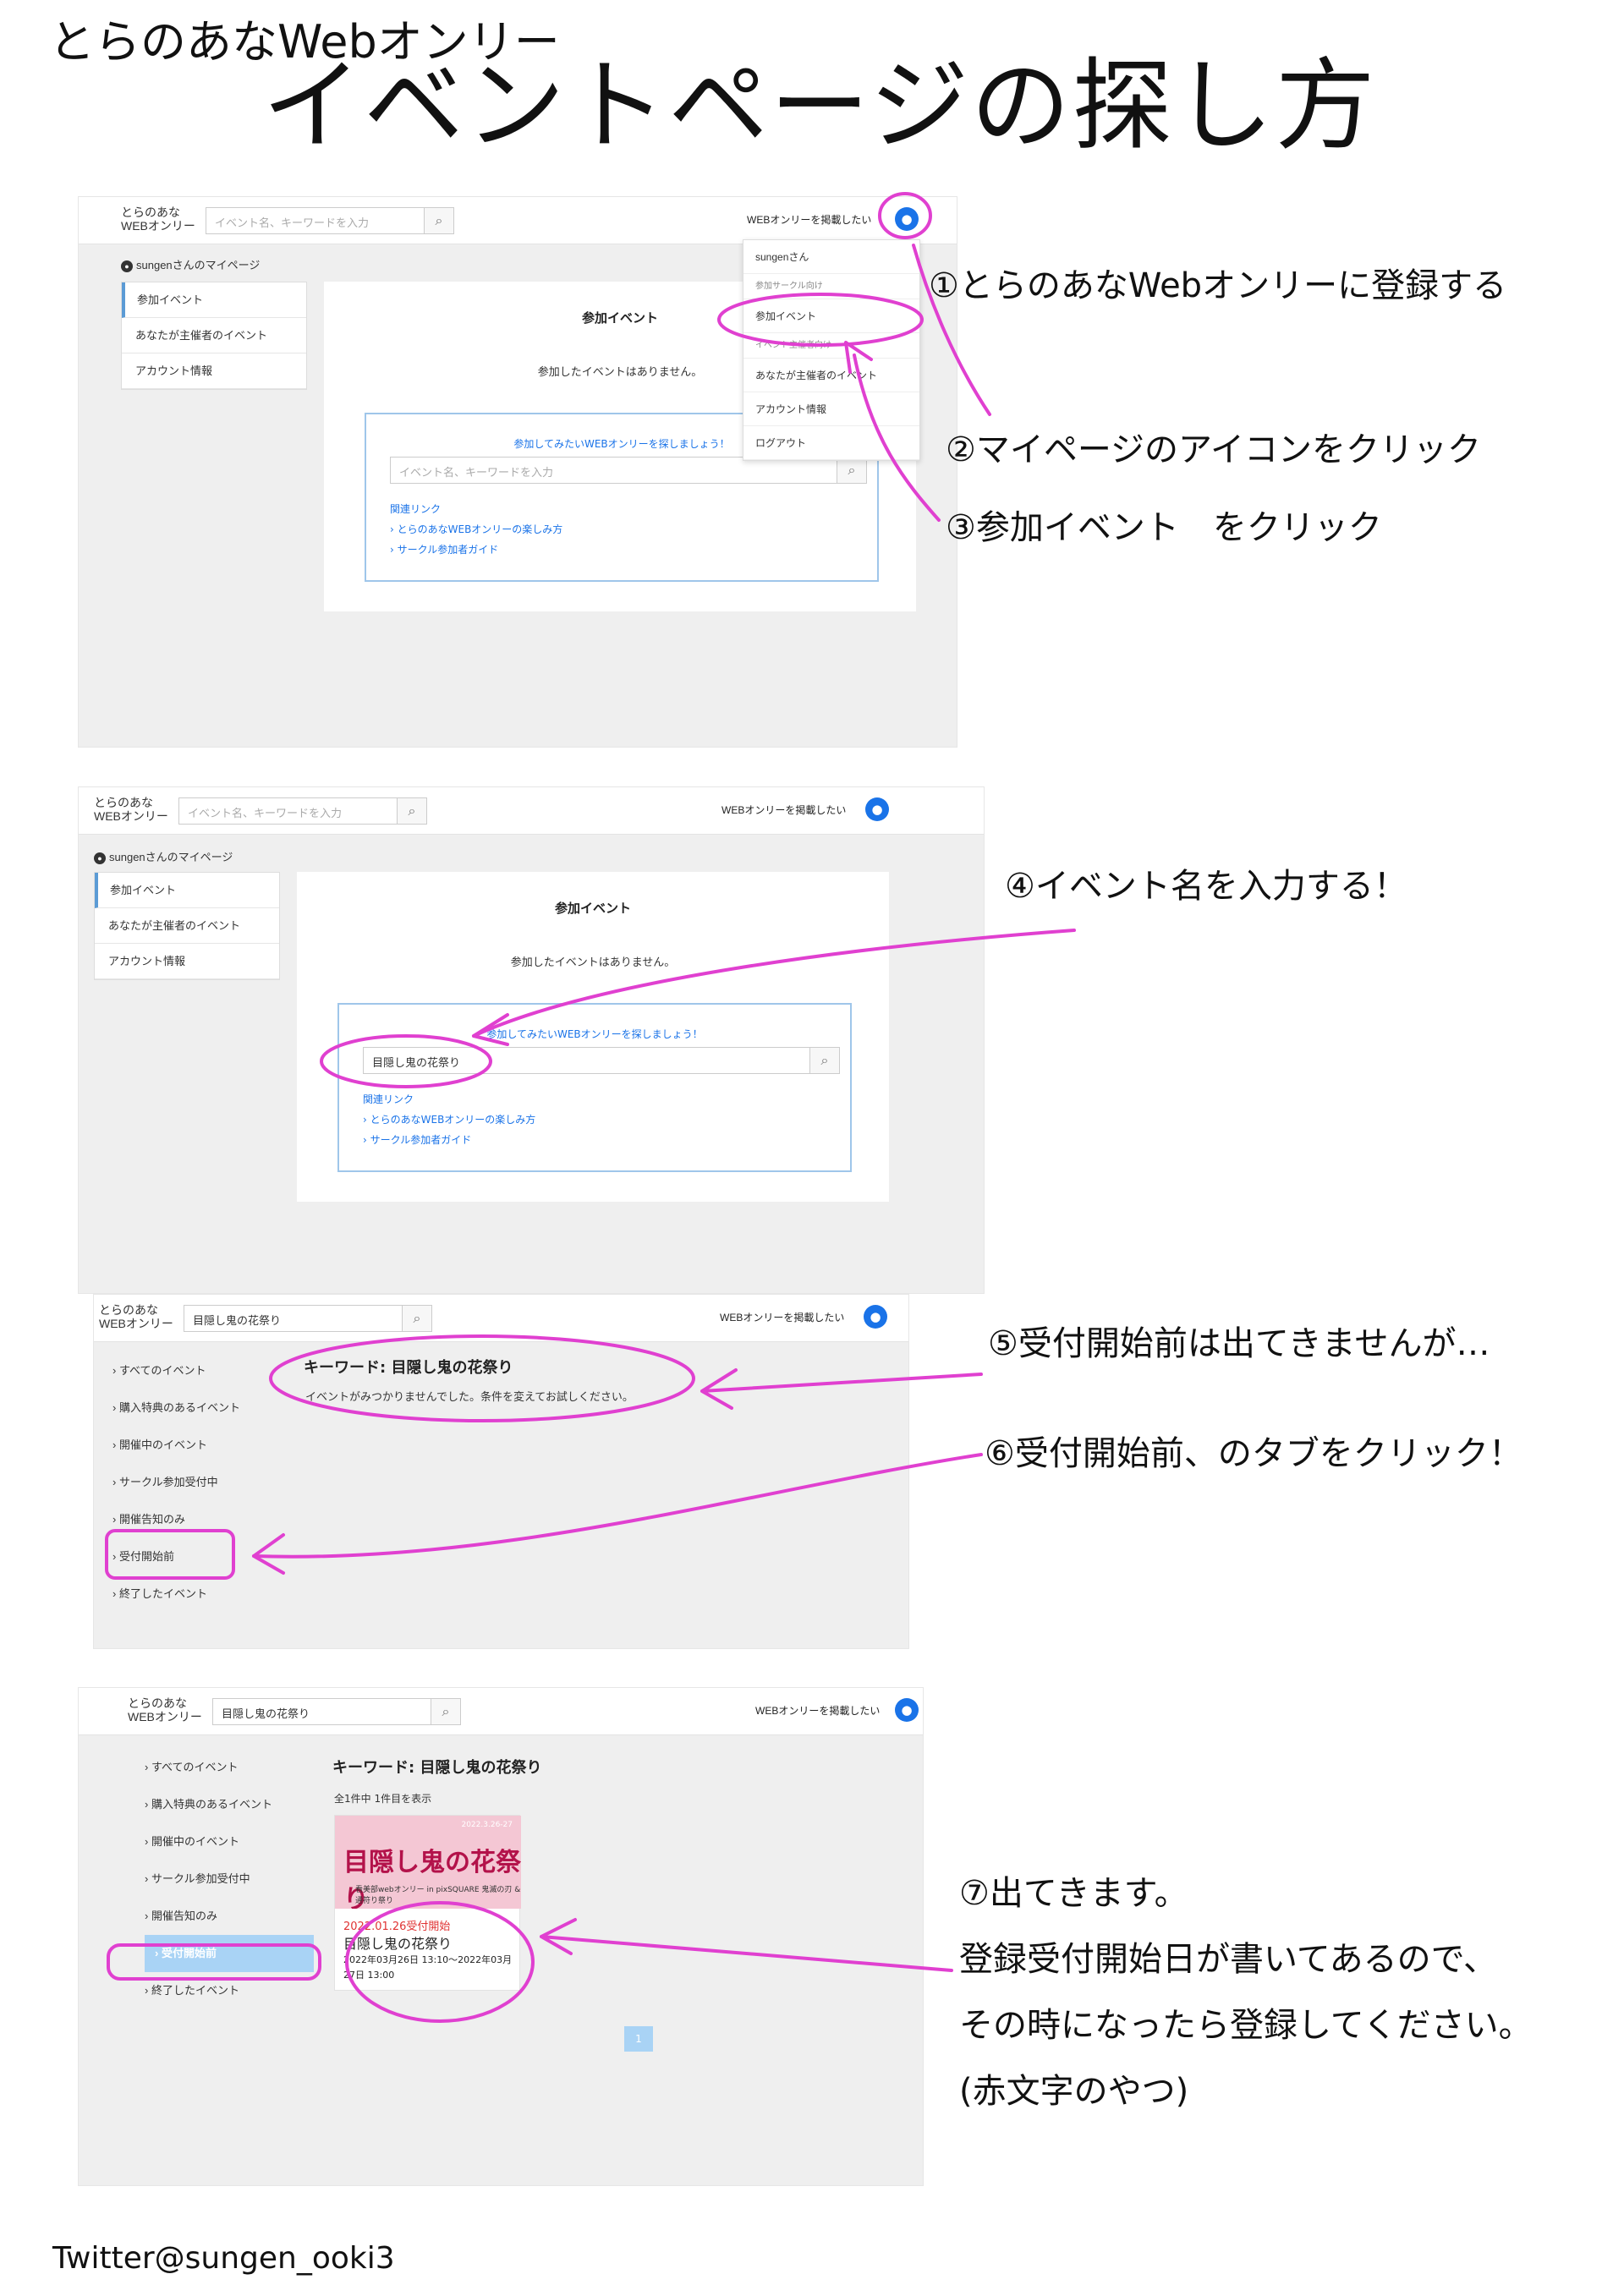 The width and height of the screenshot is (1624, 2296). I want to click on annotation-step7-line3: その時になったら登録してください。, so click(1246, 2025).